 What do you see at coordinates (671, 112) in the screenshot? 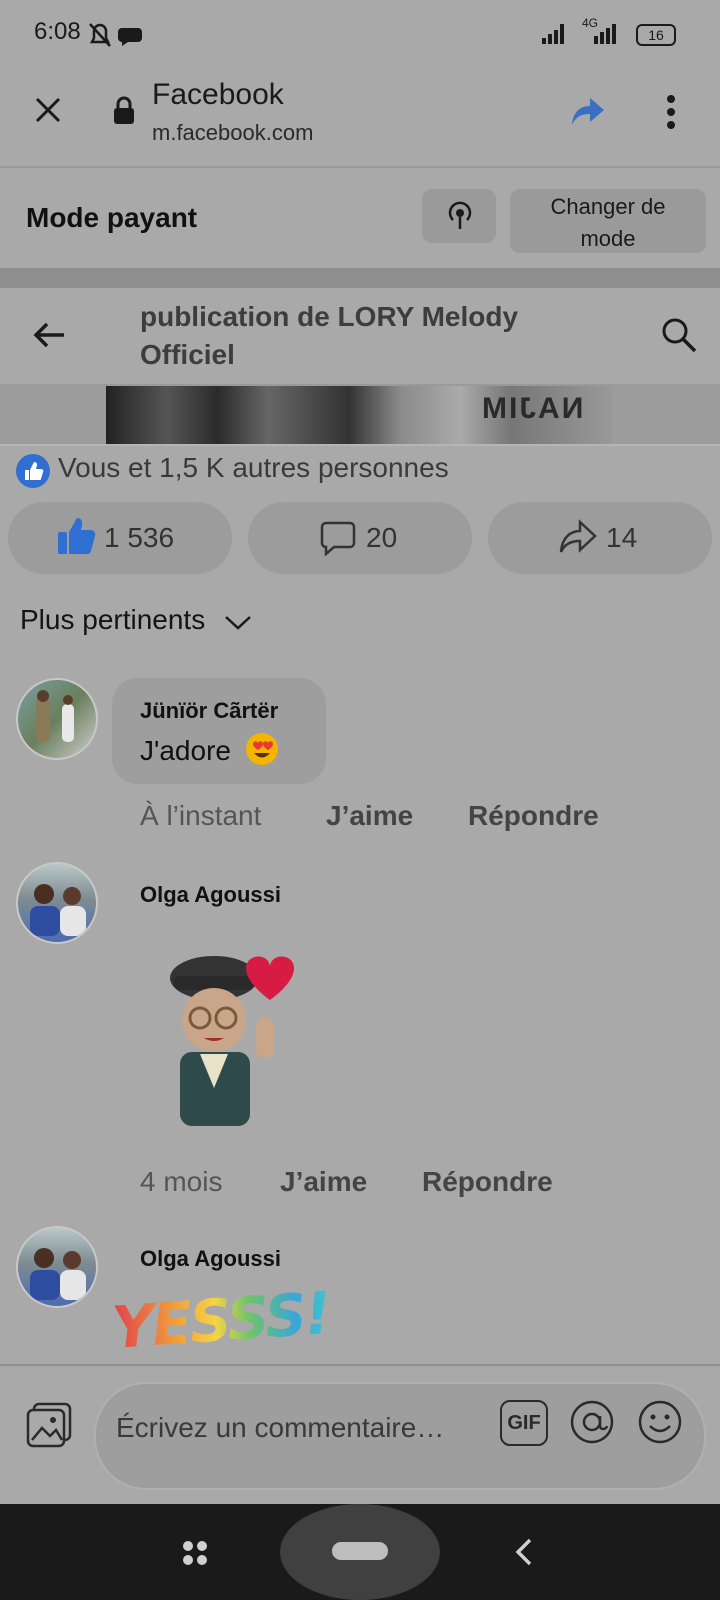
I see `more-options-icon` at bounding box center [671, 112].